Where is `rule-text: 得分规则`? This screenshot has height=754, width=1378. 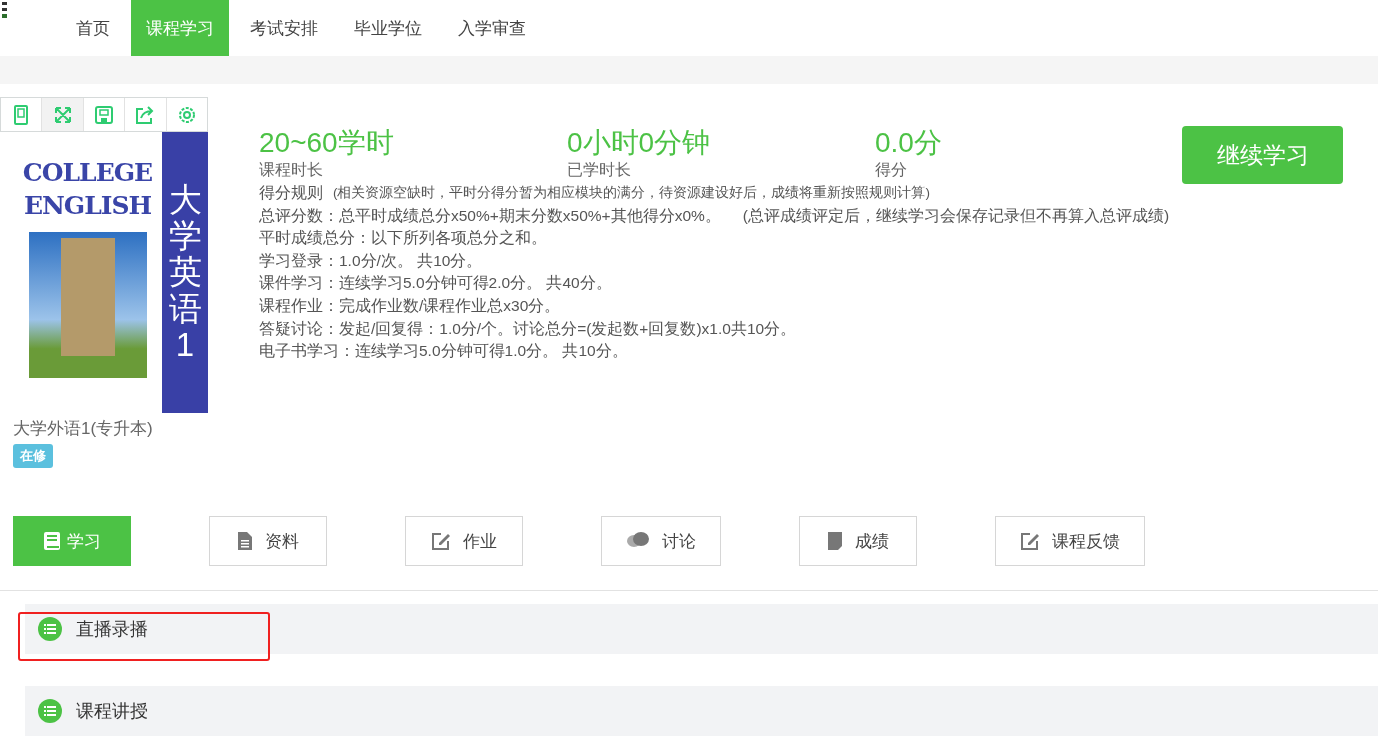
rule-text: 得分规则 is located at coordinates (291, 193).